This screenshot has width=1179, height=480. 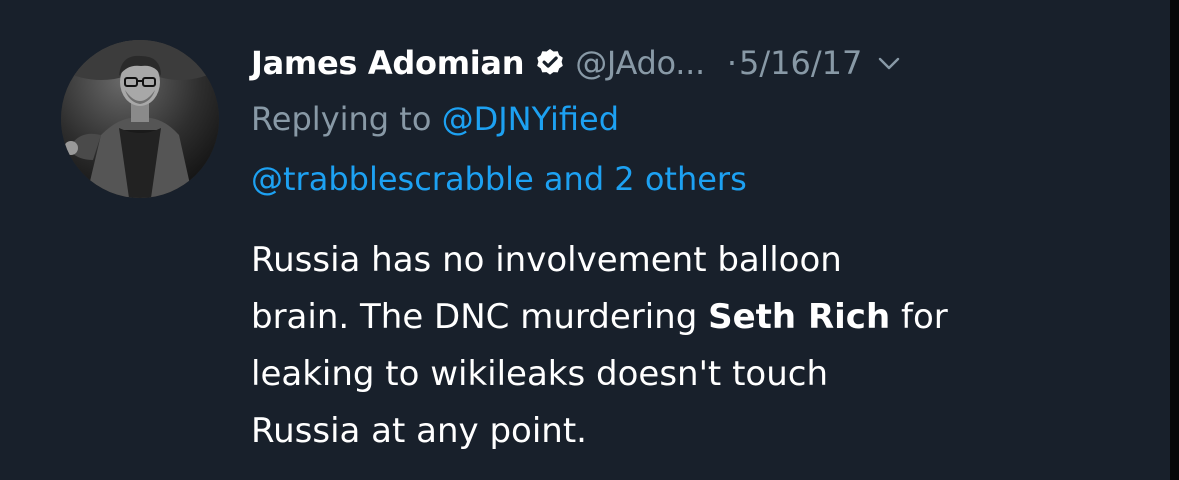 I want to click on tweet-body-bold-text: Seth Rich, so click(x=799, y=317).